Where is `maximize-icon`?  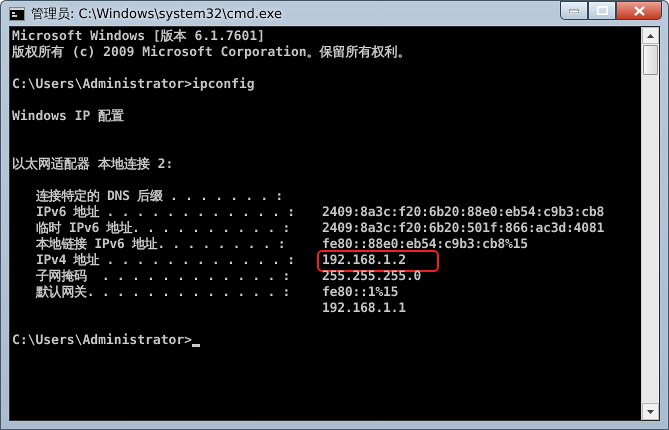
maximize-icon is located at coordinates (602, 10).